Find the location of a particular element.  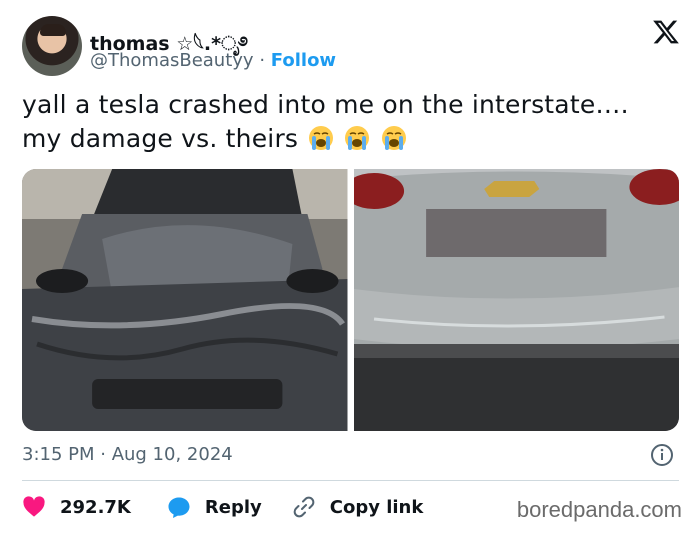

divider is located at coordinates (350, 480).